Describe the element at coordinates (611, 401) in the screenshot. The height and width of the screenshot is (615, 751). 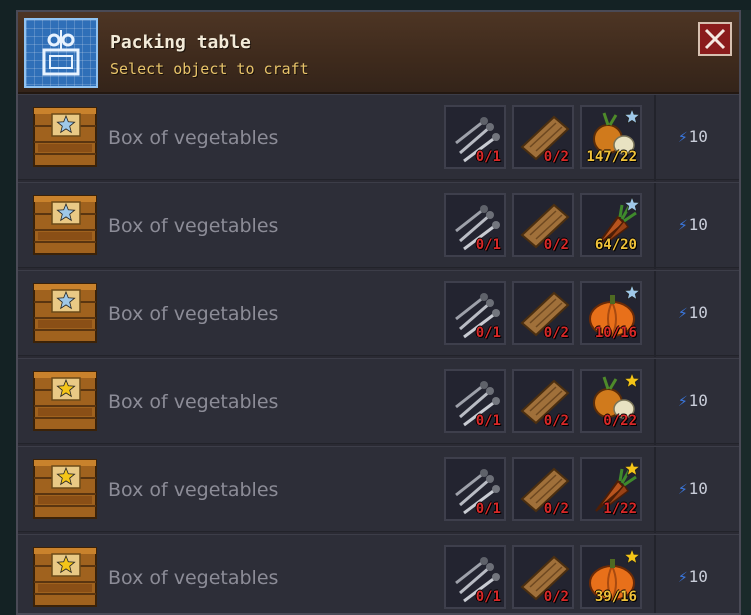
I see `ingredient-slot: 0/22` at that location.